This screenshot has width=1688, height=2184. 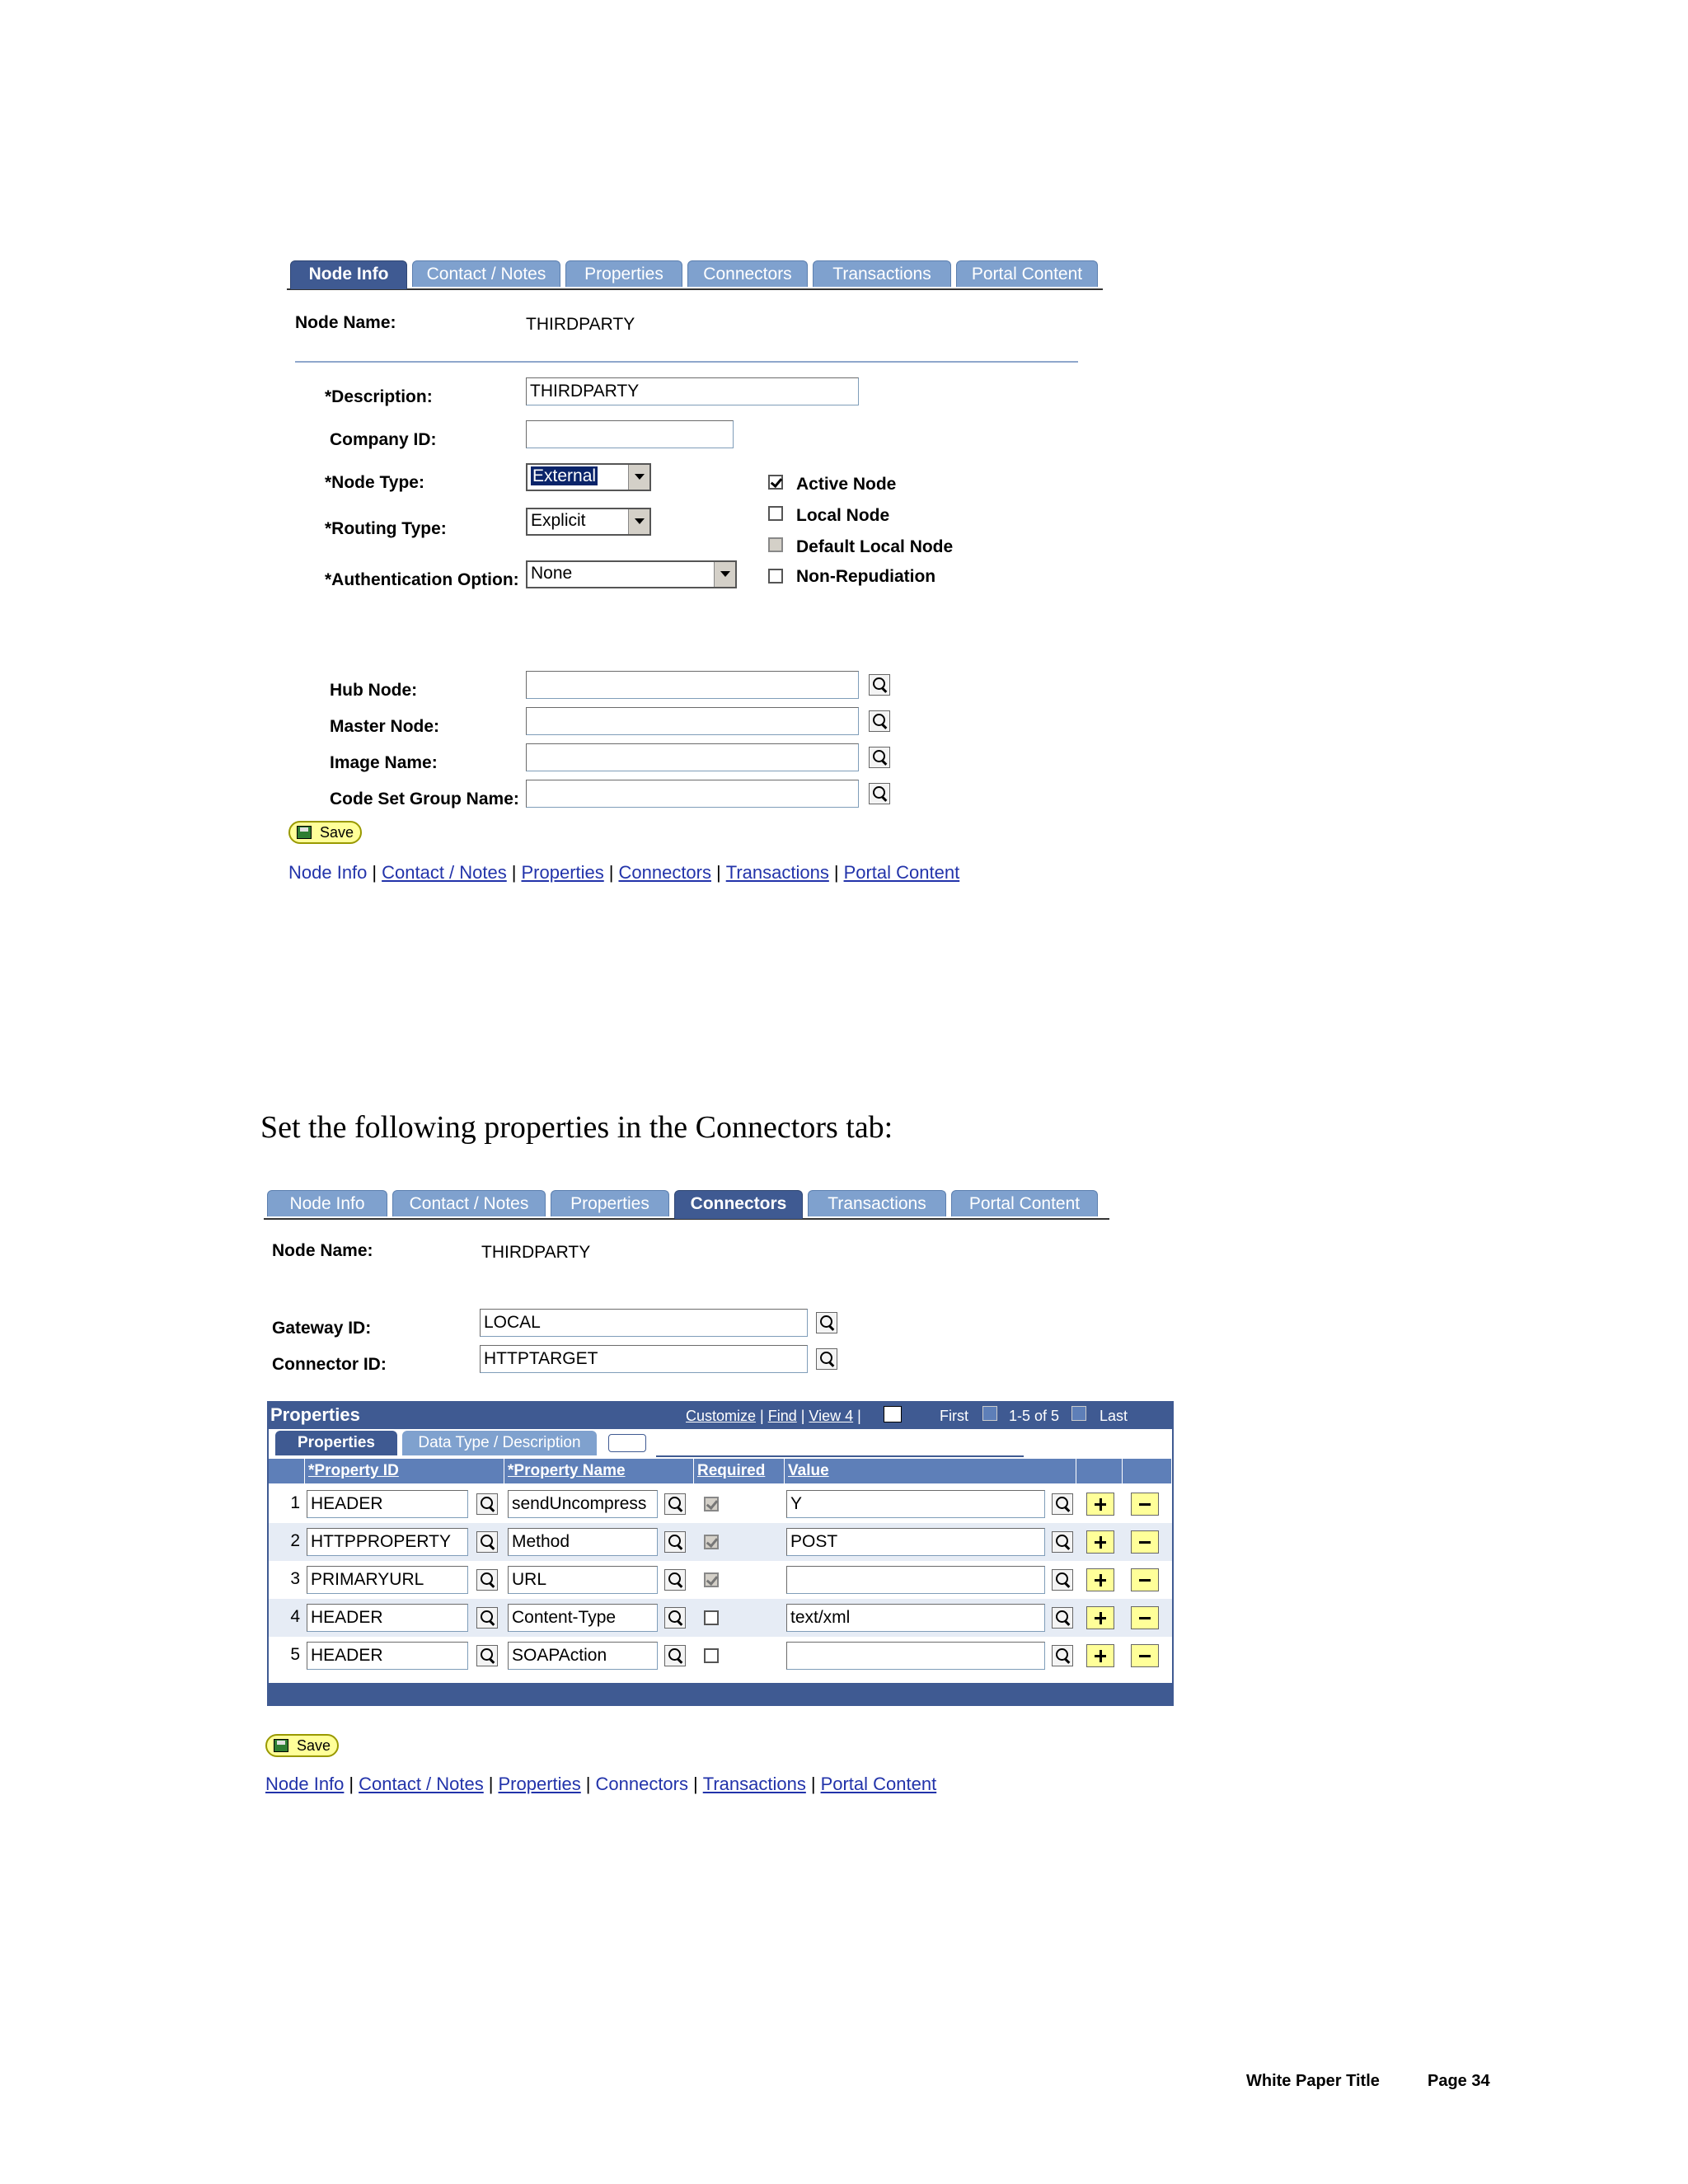 I want to click on active-node-checkbox, so click(x=775, y=482).